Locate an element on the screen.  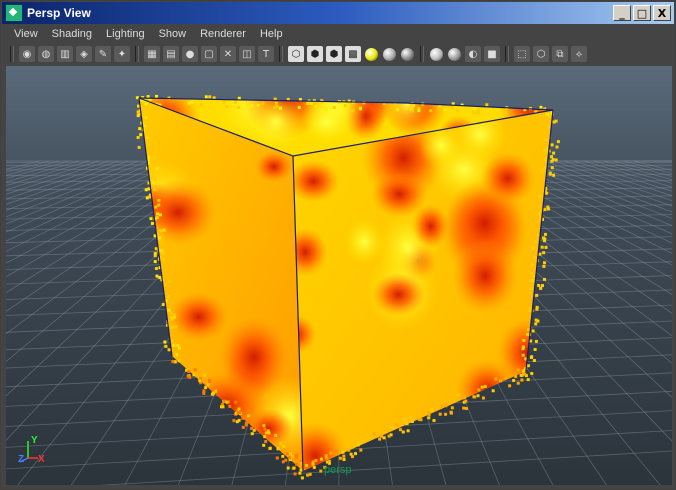
menu-view: View is located at coordinates (23, 34).